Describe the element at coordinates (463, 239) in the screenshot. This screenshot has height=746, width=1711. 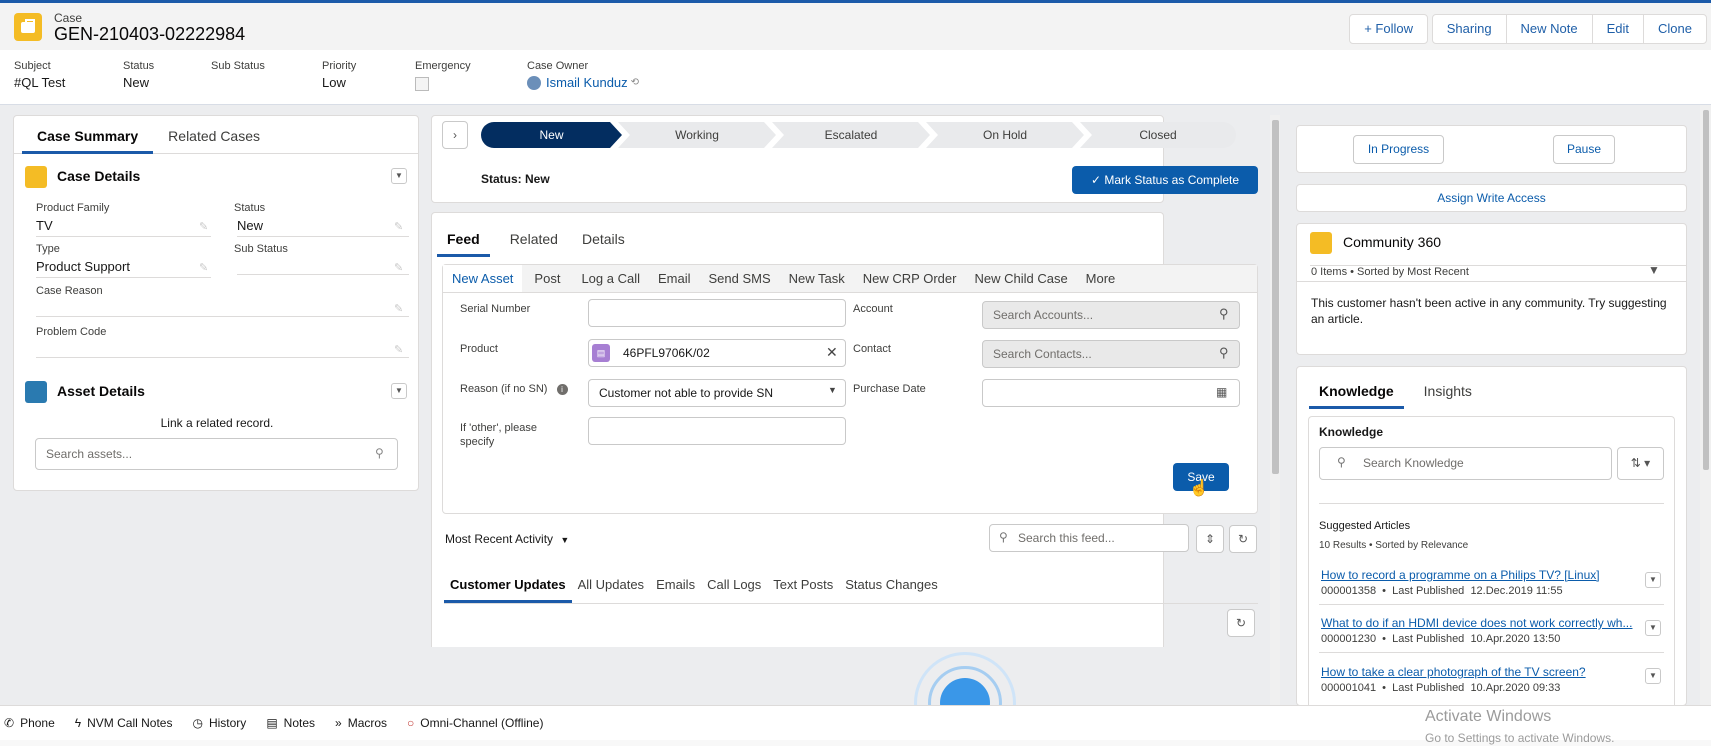
I see `tab-feed: Feed` at that location.